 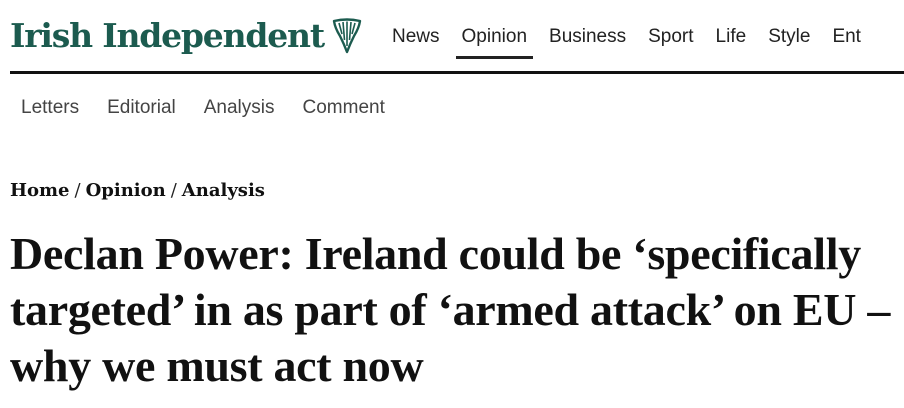 I want to click on harp-icon, so click(x=347, y=36).